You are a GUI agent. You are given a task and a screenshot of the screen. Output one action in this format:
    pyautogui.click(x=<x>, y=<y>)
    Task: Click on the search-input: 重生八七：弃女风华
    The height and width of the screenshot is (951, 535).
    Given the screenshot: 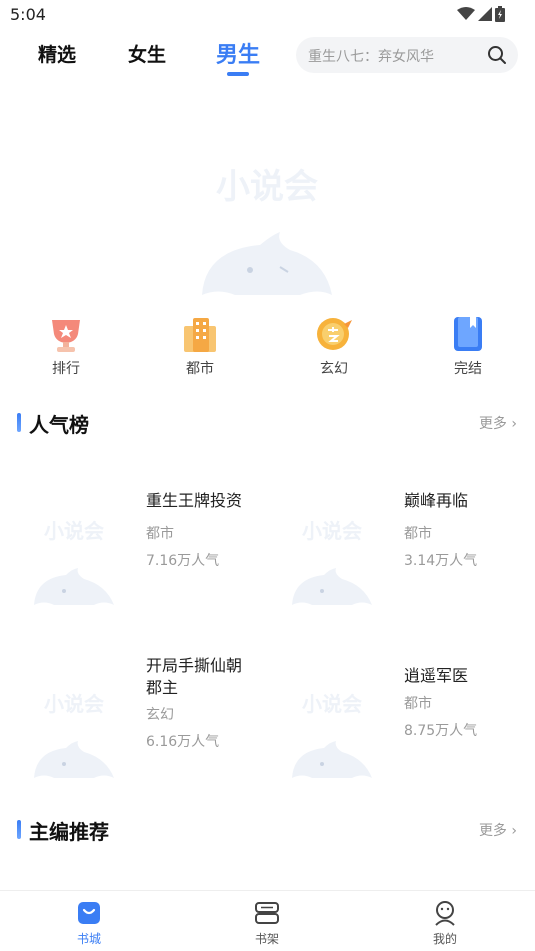 What is the action you would take?
    pyautogui.click(x=407, y=55)
    